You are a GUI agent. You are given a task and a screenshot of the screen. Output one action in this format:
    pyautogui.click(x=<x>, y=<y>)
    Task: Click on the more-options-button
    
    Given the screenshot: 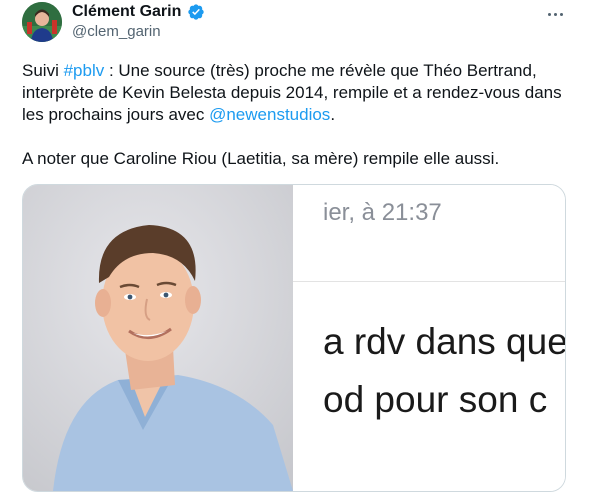 What is the action you would take?
    pyautogui.click(x=555, y=14)
    